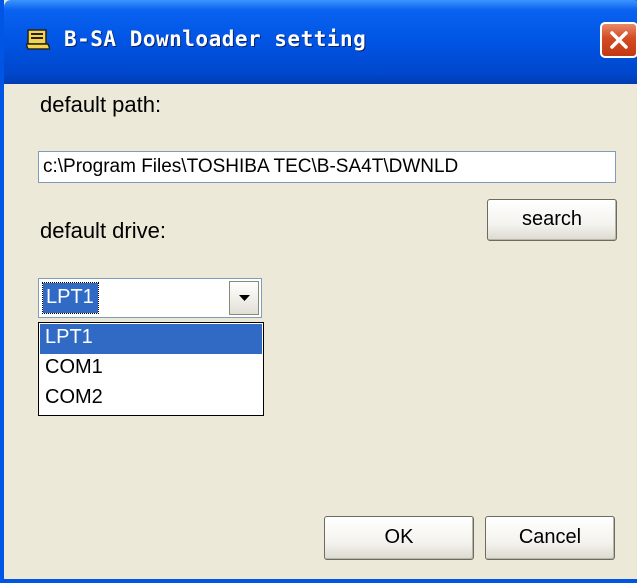 This screenshot has height=583, width=637. I want to click on dropdown-arrow-button, so click(244, 298).